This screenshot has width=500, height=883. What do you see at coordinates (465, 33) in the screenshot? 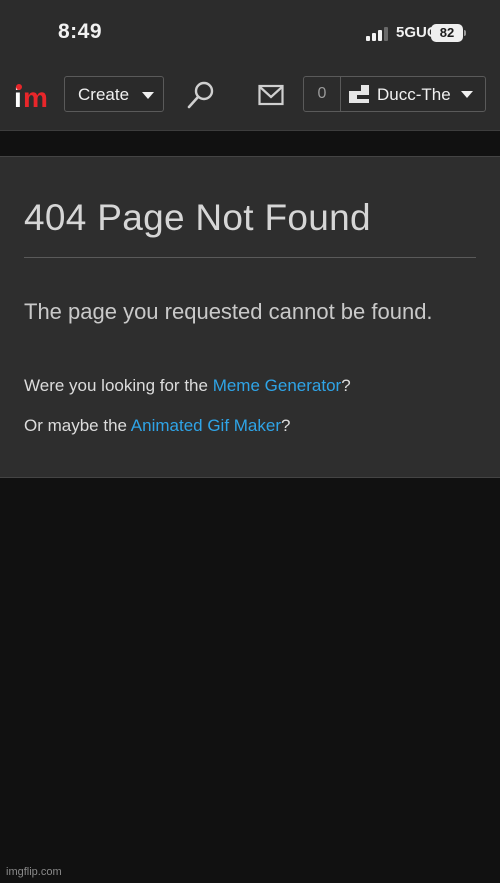
I see `battery-tip` at bounding box center [465, 33].